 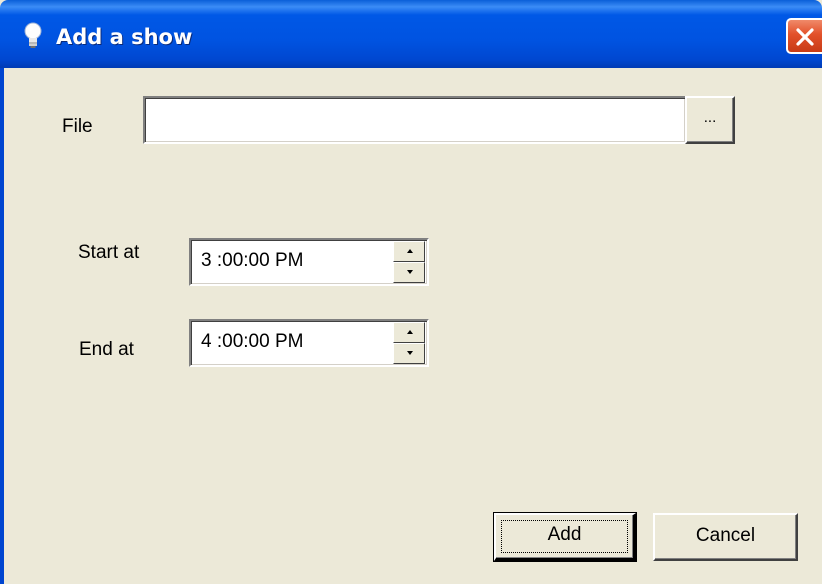 I want to click on add-button: Add, so click(x=565, y=537).